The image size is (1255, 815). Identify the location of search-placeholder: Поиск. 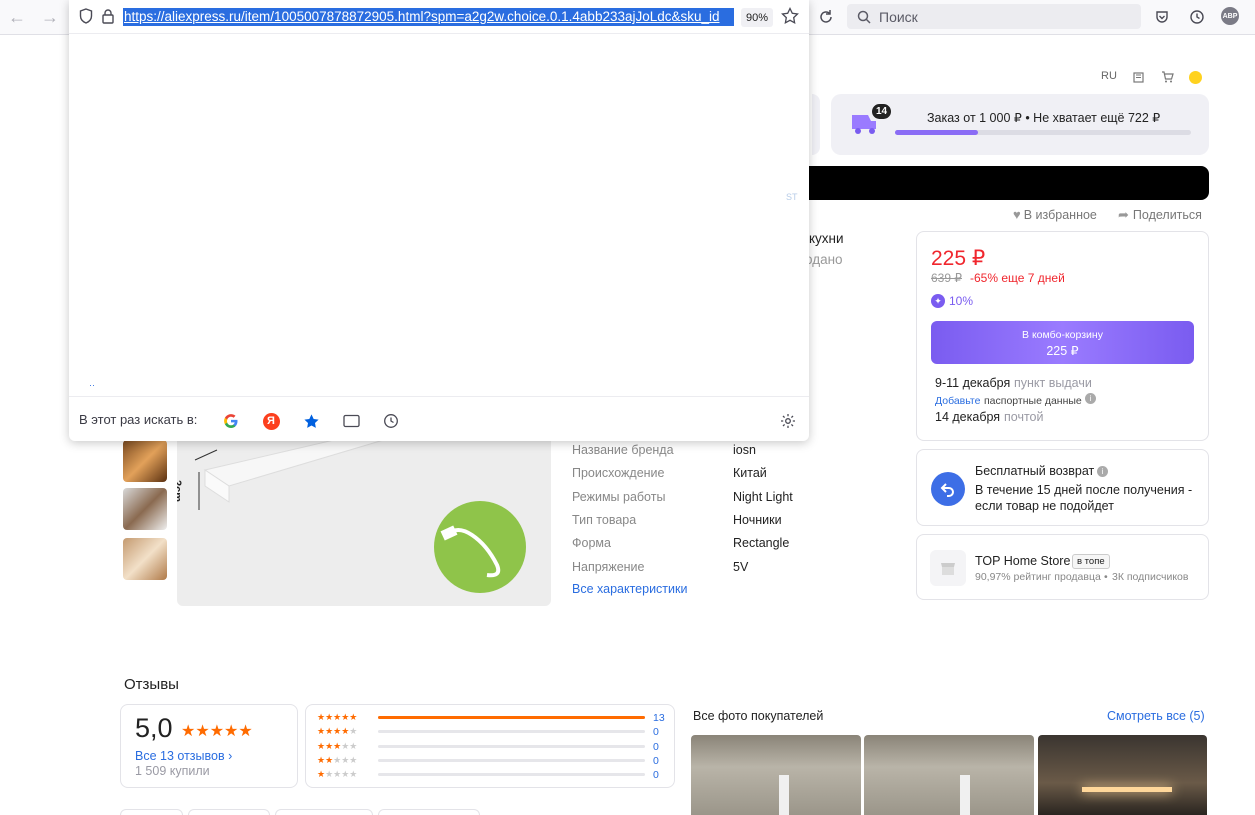
(898, 16).